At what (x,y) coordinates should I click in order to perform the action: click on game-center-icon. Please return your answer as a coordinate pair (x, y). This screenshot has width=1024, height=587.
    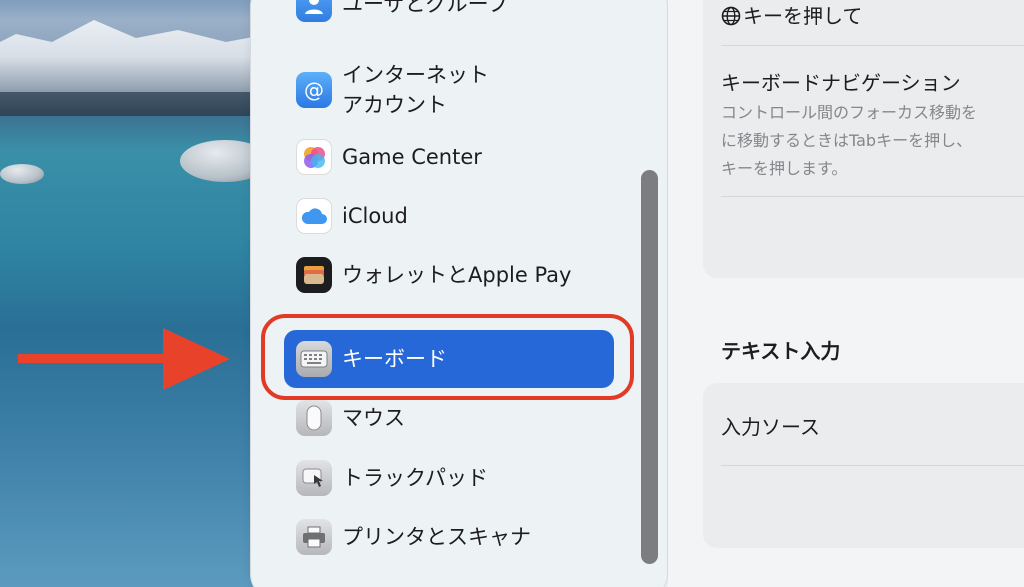
    Looking at the image, I should click on (314, 157).